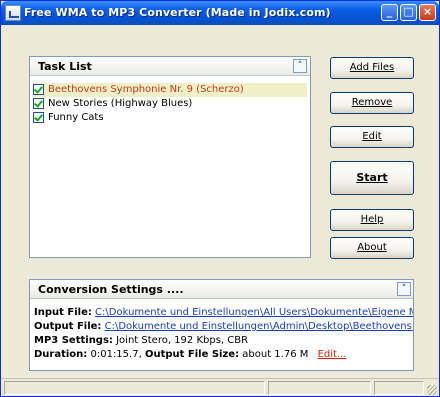 Image resolution: width=440 pixels, height=397 pixels. I want to click on close-button: ×, so click(427, 12).